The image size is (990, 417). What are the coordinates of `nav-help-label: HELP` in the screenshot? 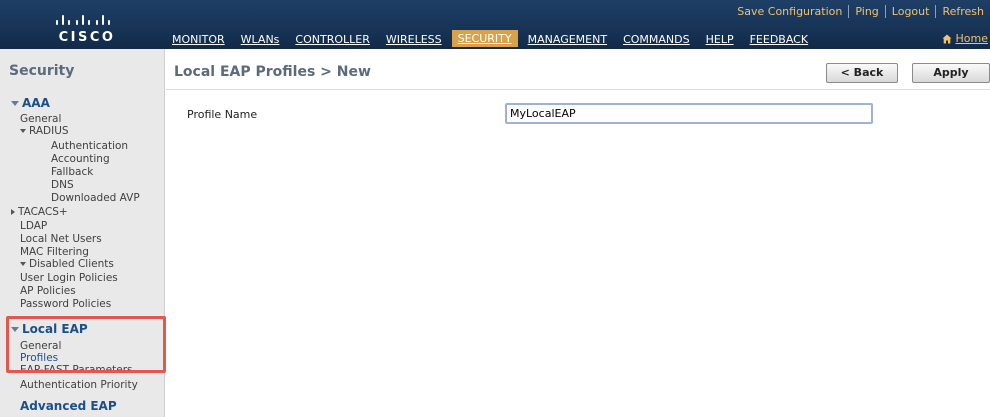 It's located at (719, 39).